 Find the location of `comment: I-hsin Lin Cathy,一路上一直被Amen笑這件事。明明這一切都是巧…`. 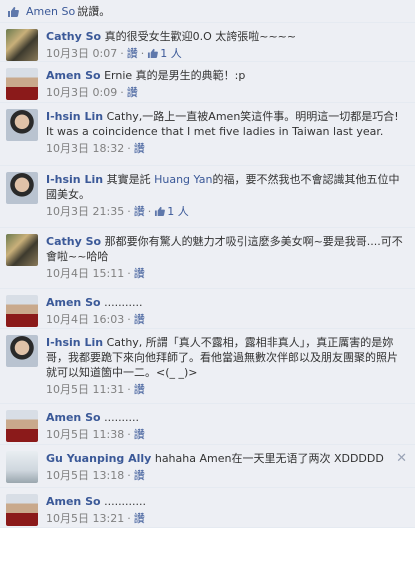

comment: I-hsin Lin Cathy,一路上一直被Amen笑這件事。明明這一切都是巧… is located at coordinates (207, 134).